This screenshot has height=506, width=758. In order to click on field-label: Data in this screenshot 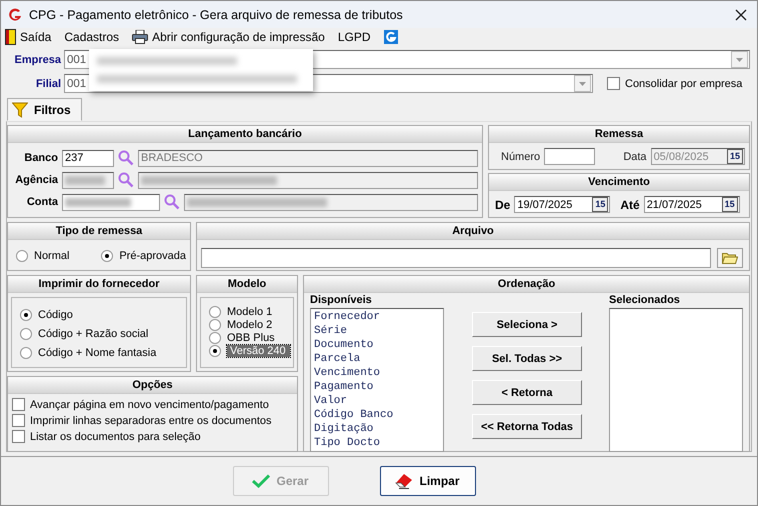, I will do `click(635, 156)`.